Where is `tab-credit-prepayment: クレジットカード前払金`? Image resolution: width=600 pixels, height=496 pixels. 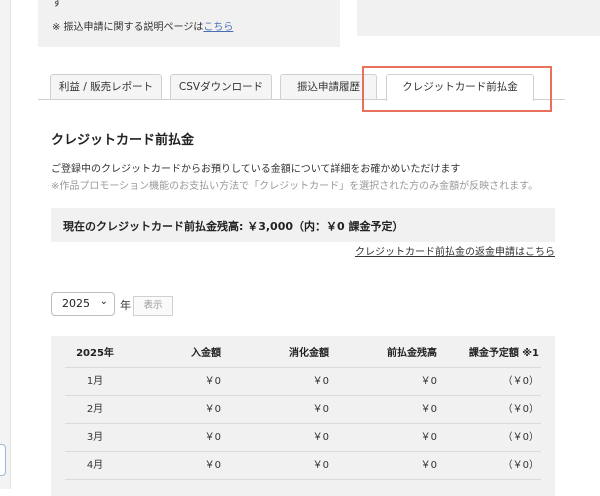 tab-credit-prepayment: クレジットカード前払金 is located at coordinates (460, 87).